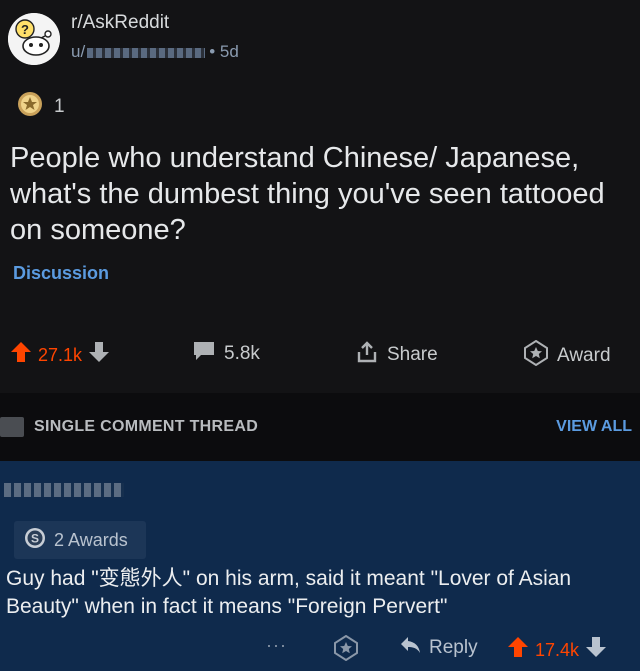 The image size is (640, 671). I want to click on single-thread-text: SINGLE COMMENT THREAD, so click(146, 426).